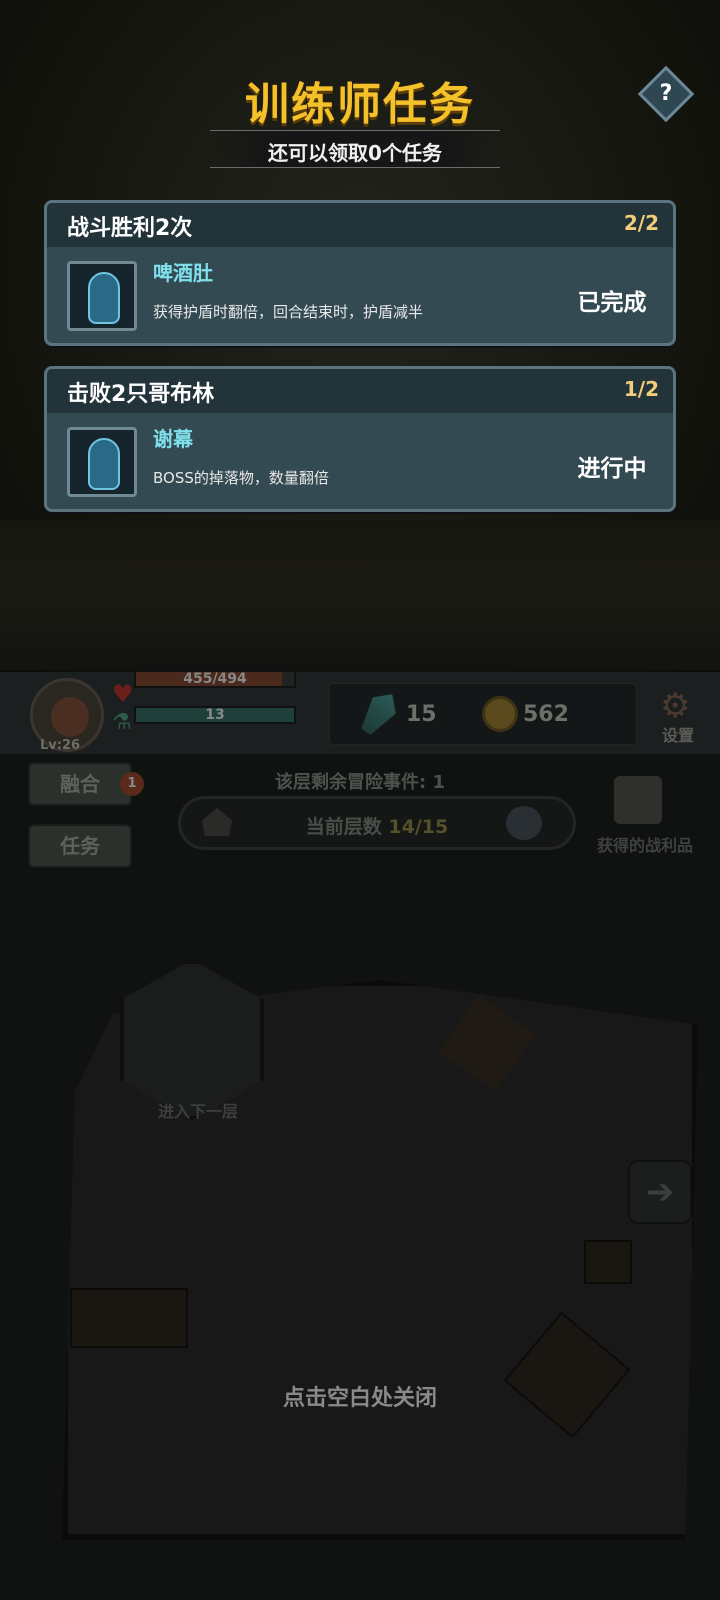 This screenshot has height=1600, width=720. I want to click on mission-card: 战斗胜利2次 2/2 啤酒肚 获得护盾时翻倍，回合结束时，护盾减半 已完成, so click(360, 273).